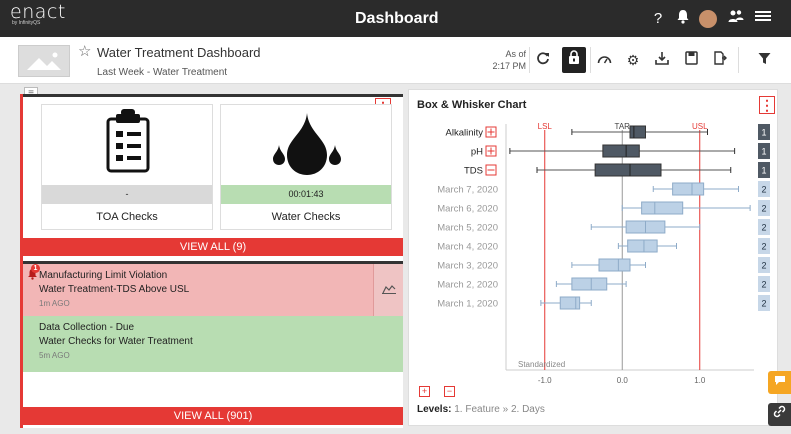  I want to click on alert-detail: Water Checks for Water Treatment, so click(116, 341).